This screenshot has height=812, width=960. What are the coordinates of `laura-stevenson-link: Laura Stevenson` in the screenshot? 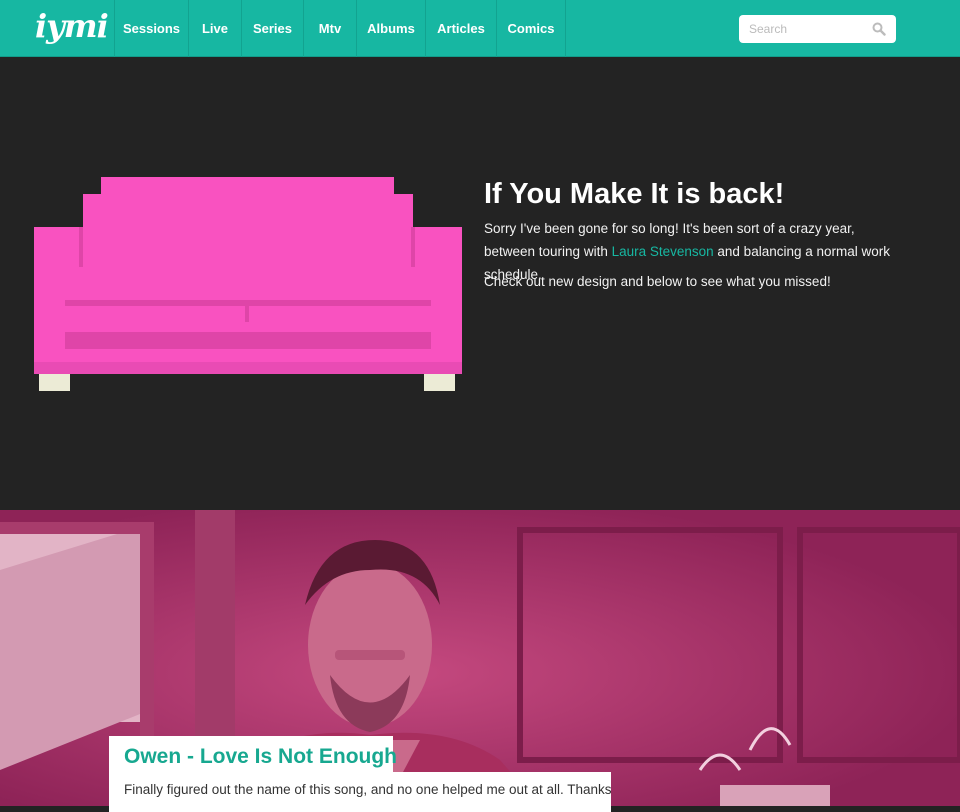 It's located at (663, 251).